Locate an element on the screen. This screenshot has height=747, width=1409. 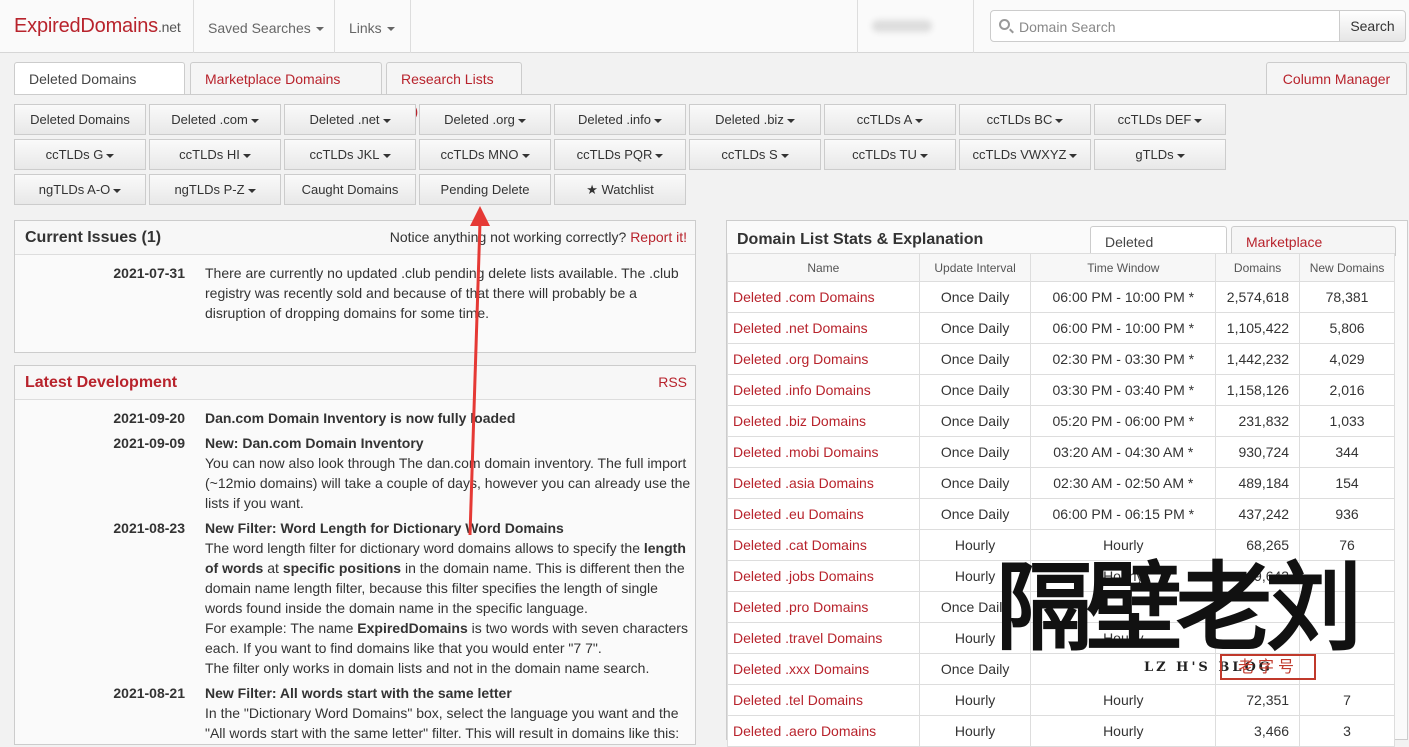
row-name: Deleted .biz Domains is located at coordinates (823, 421).